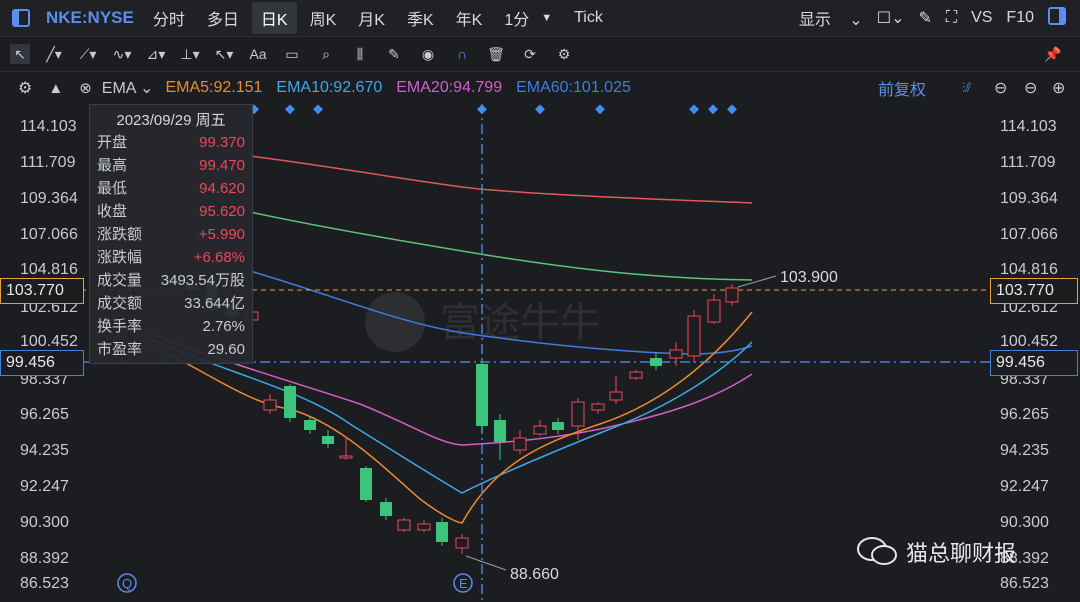  What do you see at coordinates (326, 54) in the screenshot?
I see `search-icon: ⌕` at bounding box center [326, 54].